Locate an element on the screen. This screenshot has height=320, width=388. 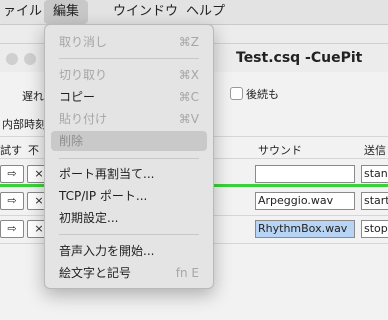
delay-label: 遅れ is located at coordinates (33, 96).